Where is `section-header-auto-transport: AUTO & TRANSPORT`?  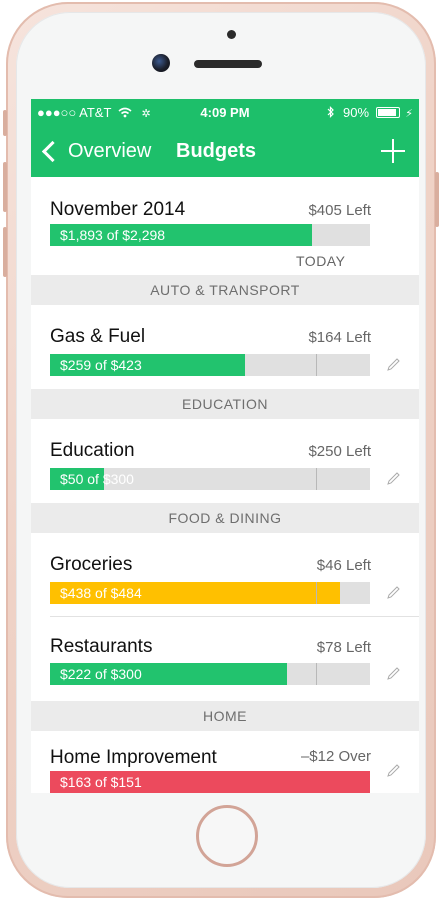
section-header-auto-transport: AUTO & TRANSPORT is located at coordinates (225, 290).